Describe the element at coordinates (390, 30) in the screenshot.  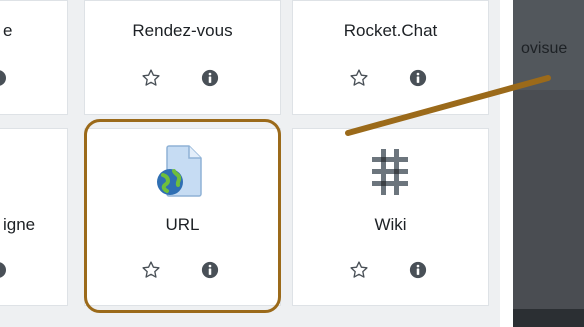
I see `activity-name: Rocket.Chat` at that location.